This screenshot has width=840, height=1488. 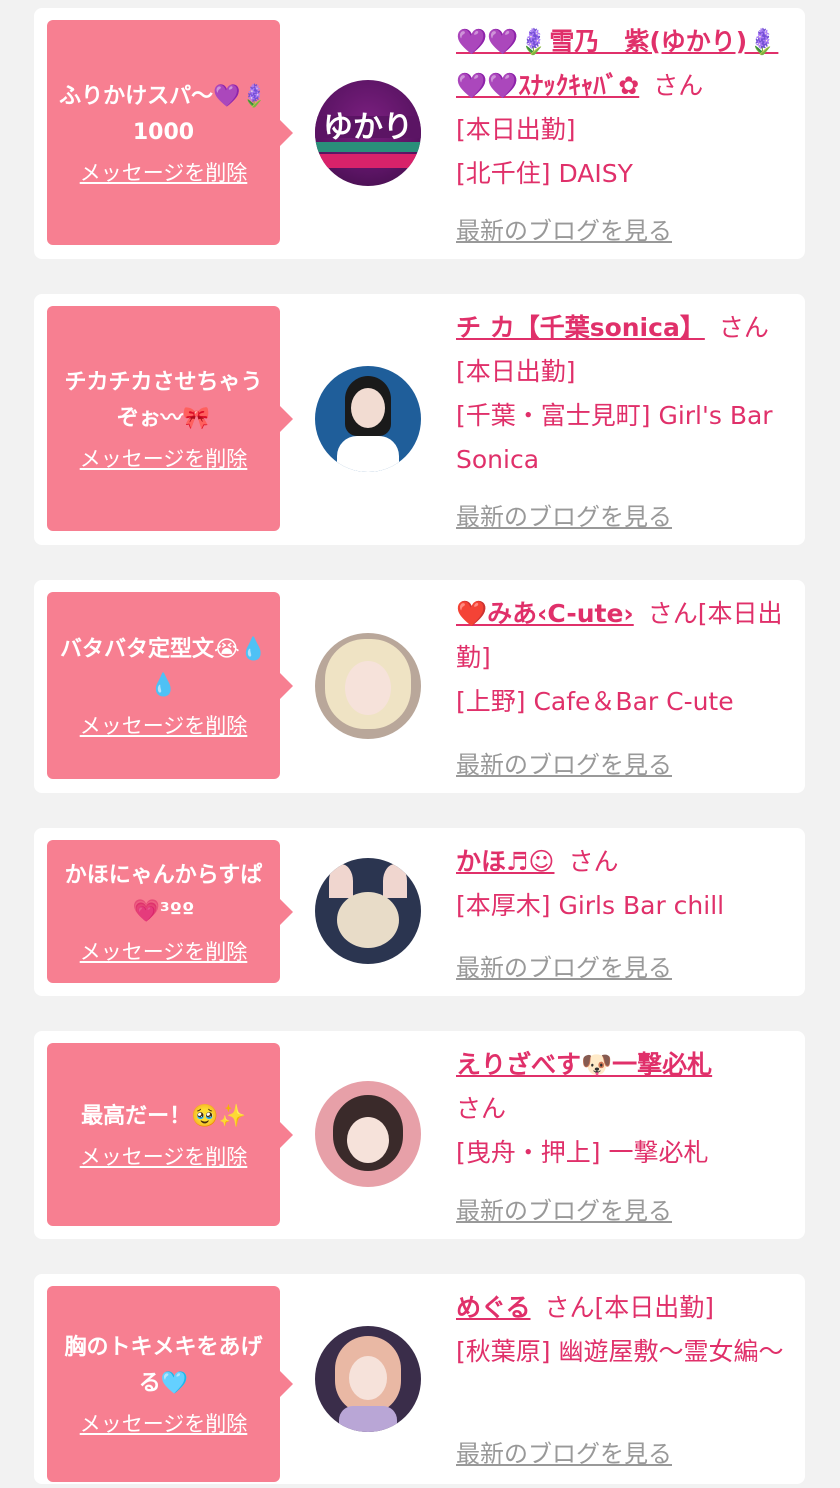 What do you see at coordinates (620, 1351) in the screenshot?
I see `shop-info: [秋葉原] 幽遊屋敷〜霊女編〜` at bounding box center [620, 1351].